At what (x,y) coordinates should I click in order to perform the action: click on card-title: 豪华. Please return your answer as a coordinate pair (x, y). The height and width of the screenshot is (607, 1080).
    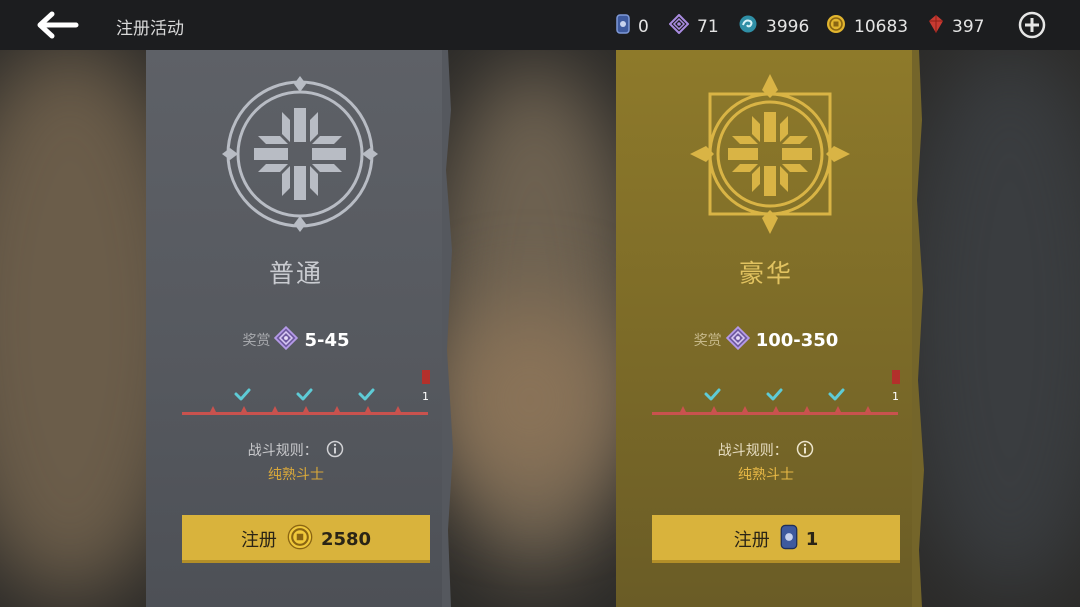
    Looking at the image, I should click on (765, 273).